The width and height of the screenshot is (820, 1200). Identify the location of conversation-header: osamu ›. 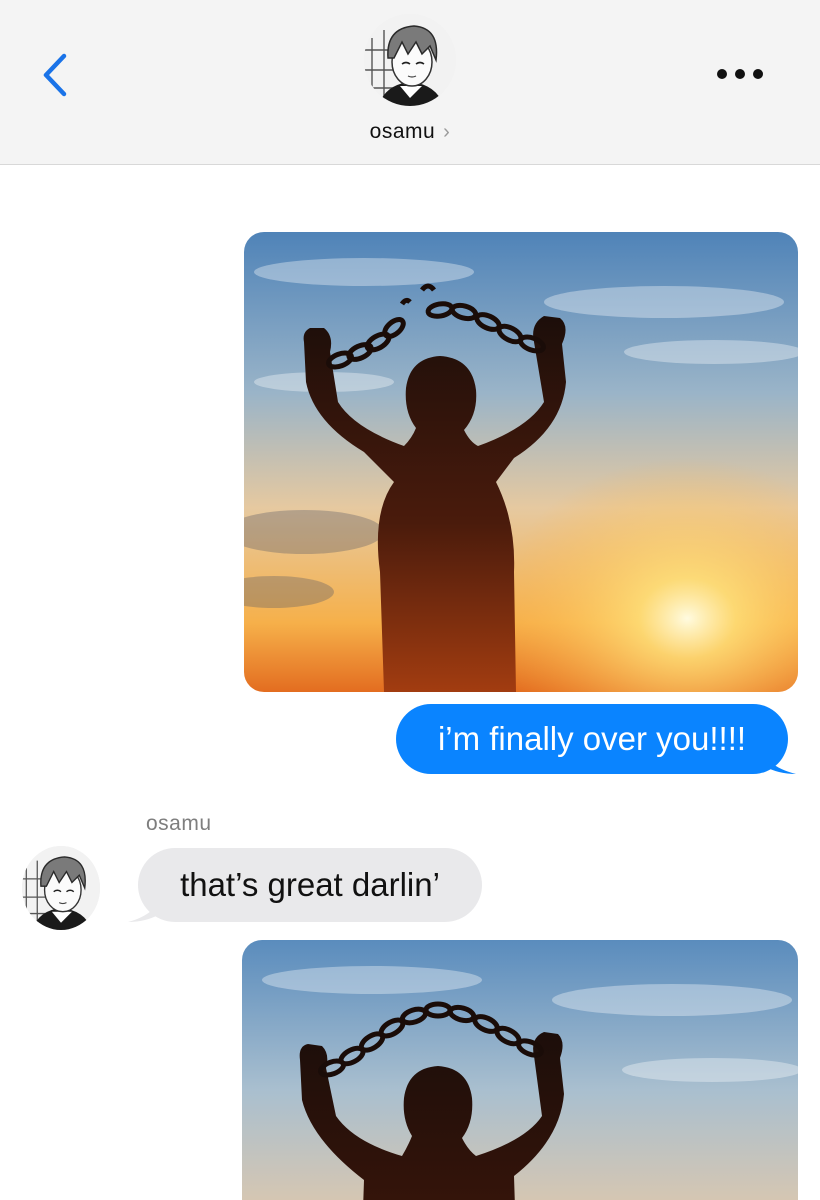
(410, 82).